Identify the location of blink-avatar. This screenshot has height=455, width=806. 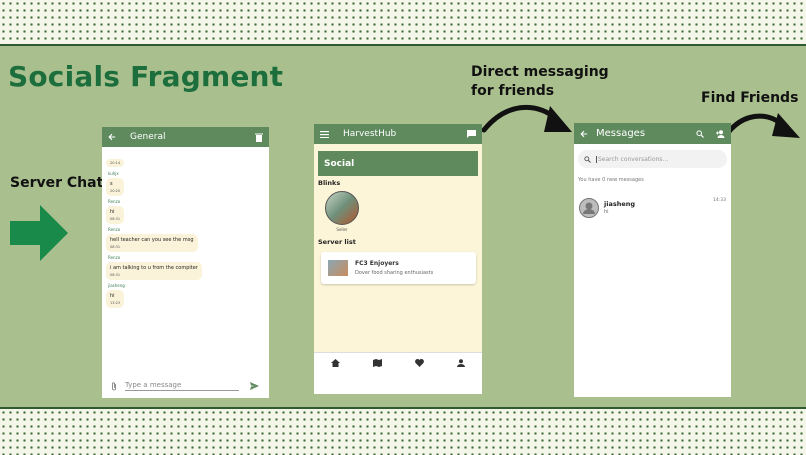
(342, 208).